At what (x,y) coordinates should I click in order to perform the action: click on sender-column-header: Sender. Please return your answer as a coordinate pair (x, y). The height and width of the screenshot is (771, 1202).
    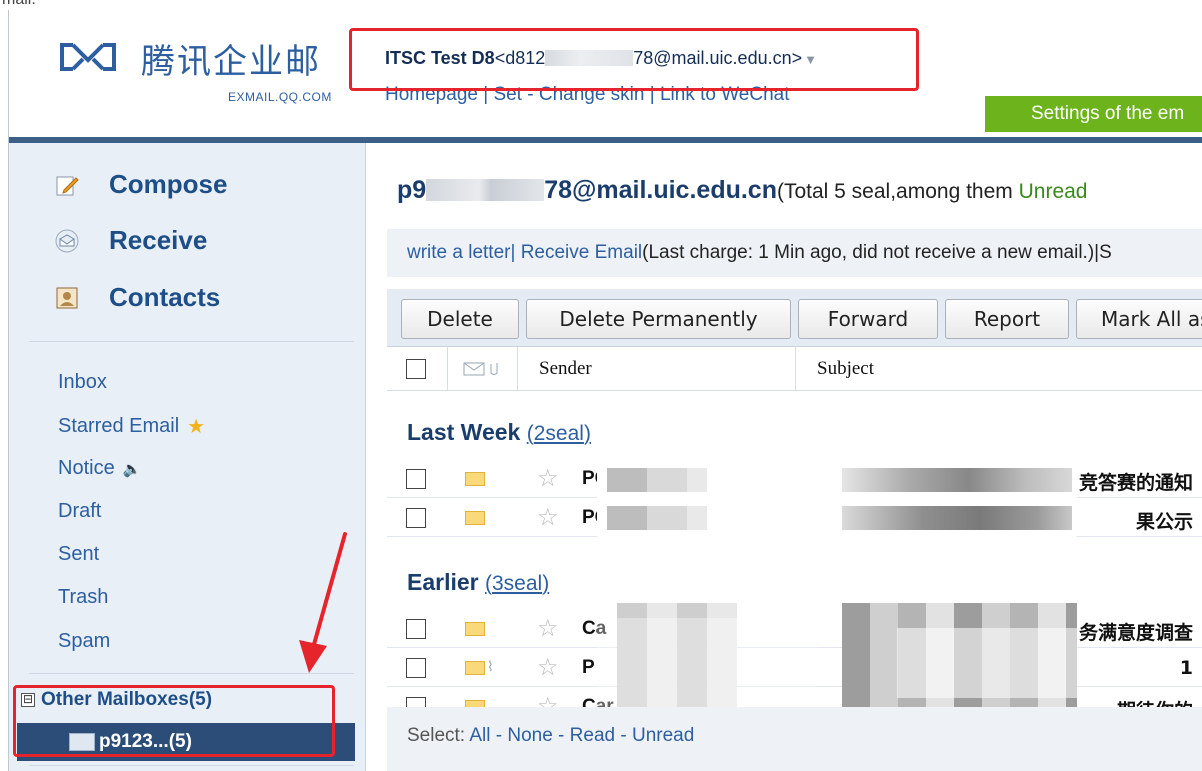
    Looking at the image, I should click on (565, 369).